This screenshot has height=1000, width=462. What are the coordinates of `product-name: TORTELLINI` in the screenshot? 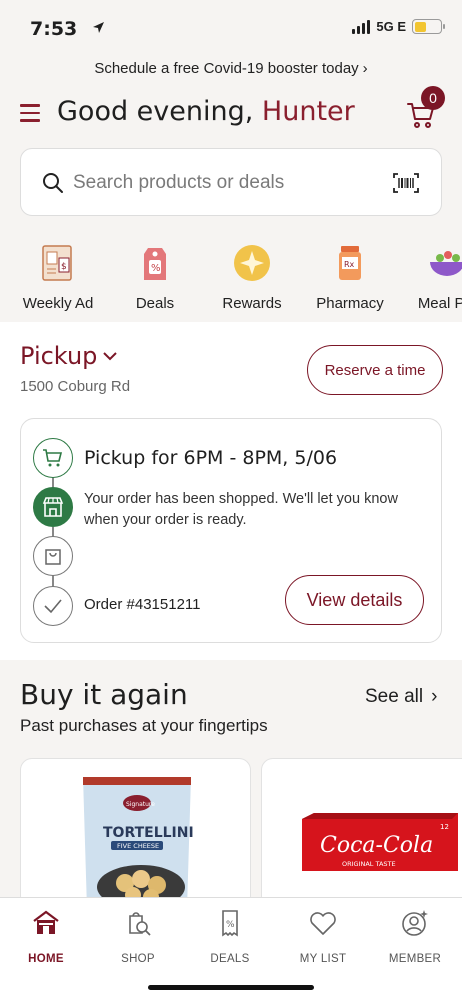 It's located at (148, 833).